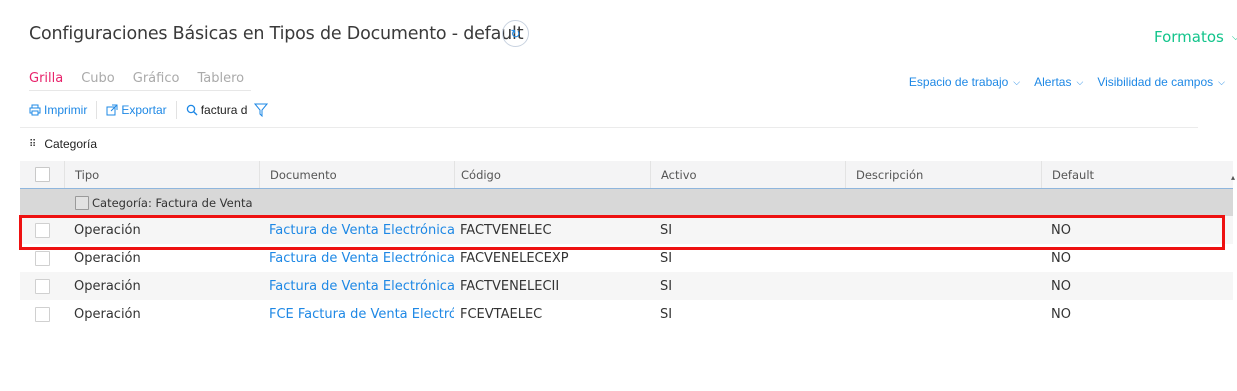 The image size is (1237, 391). I want to click on export-label: Exportar, so click(144, 110).